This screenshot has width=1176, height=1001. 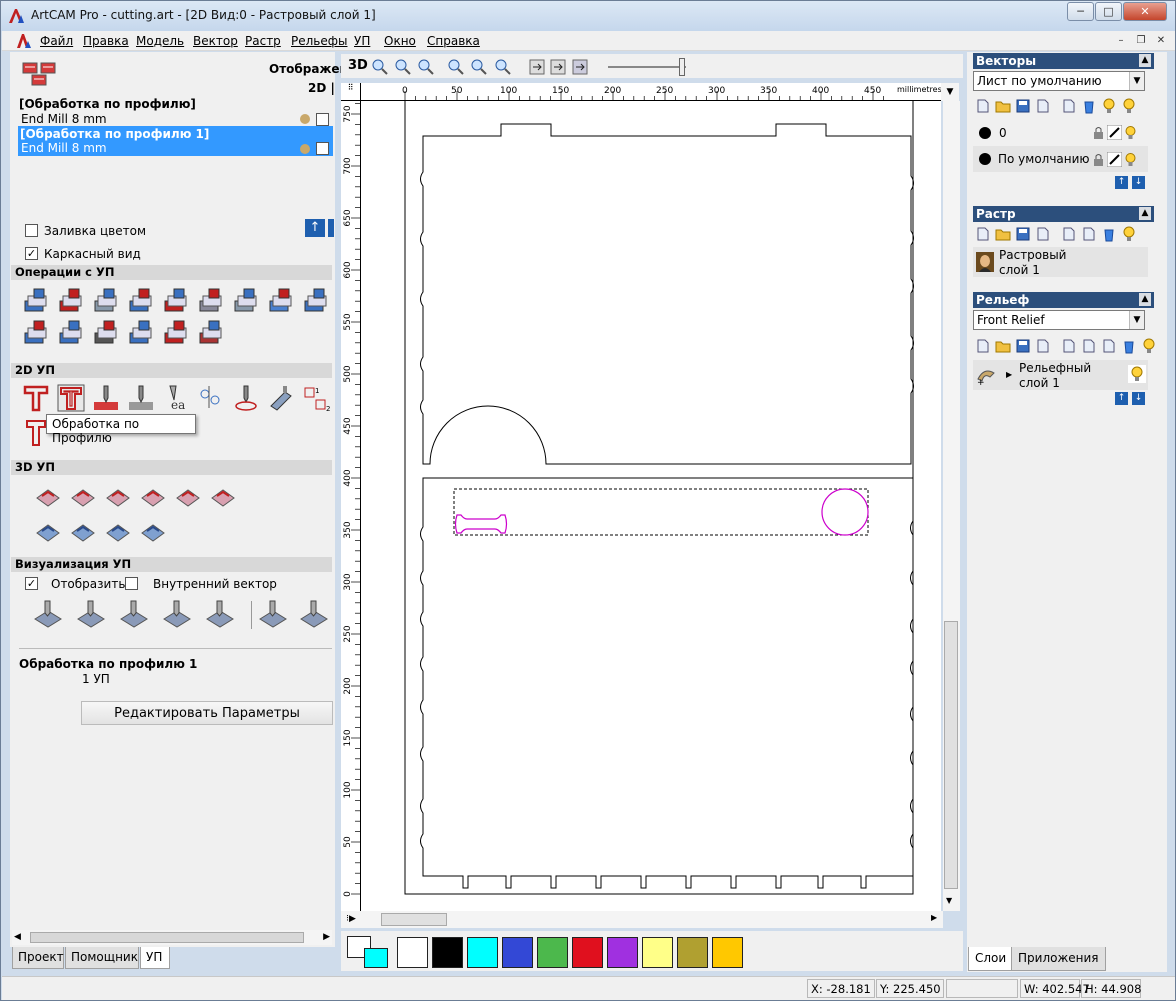 I want to click on zoom-box-icon, so click(x=479, y=67).